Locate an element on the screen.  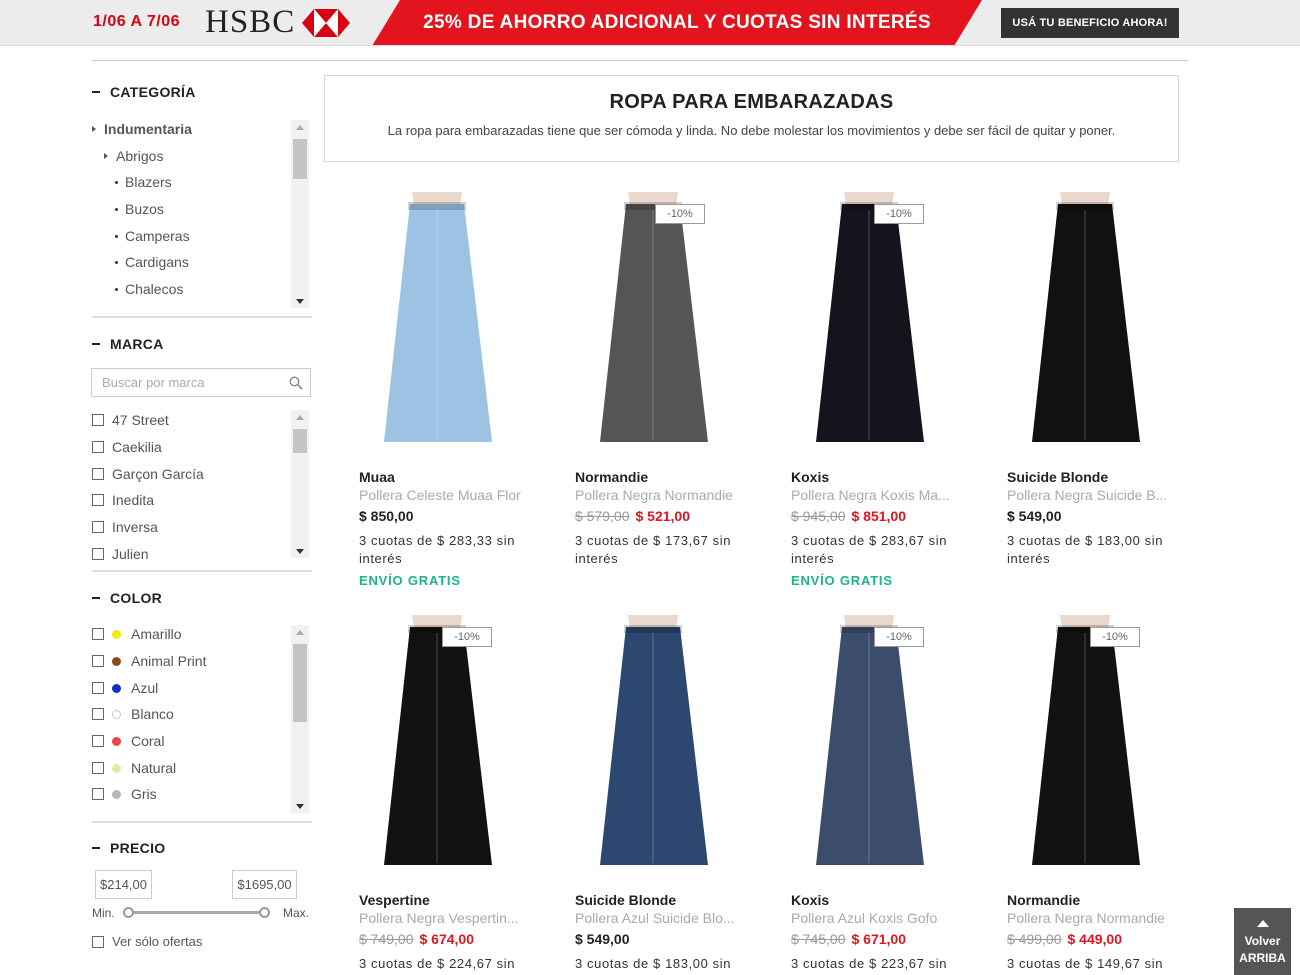
back-to-top-button: Volver ARRIBA is located at coordinates (1262, 941).